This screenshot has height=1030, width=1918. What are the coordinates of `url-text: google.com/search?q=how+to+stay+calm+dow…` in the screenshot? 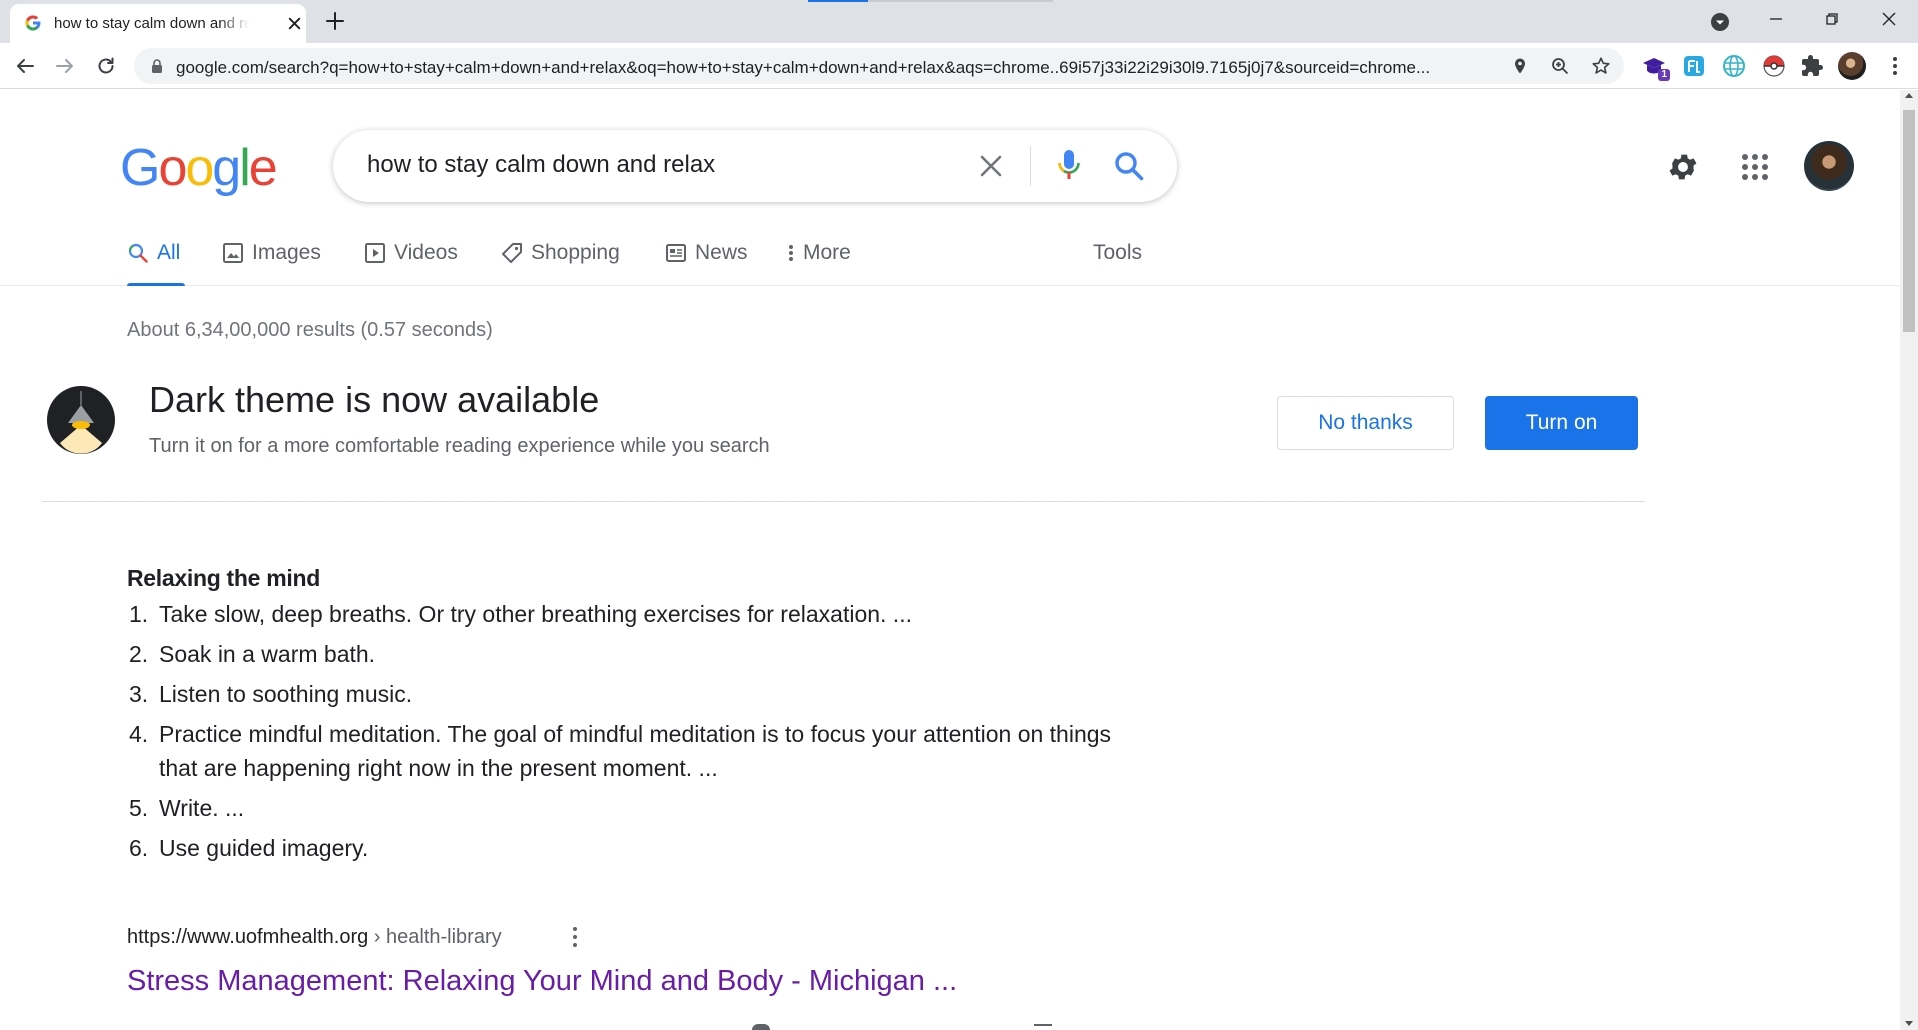 It's located at (841, 68).